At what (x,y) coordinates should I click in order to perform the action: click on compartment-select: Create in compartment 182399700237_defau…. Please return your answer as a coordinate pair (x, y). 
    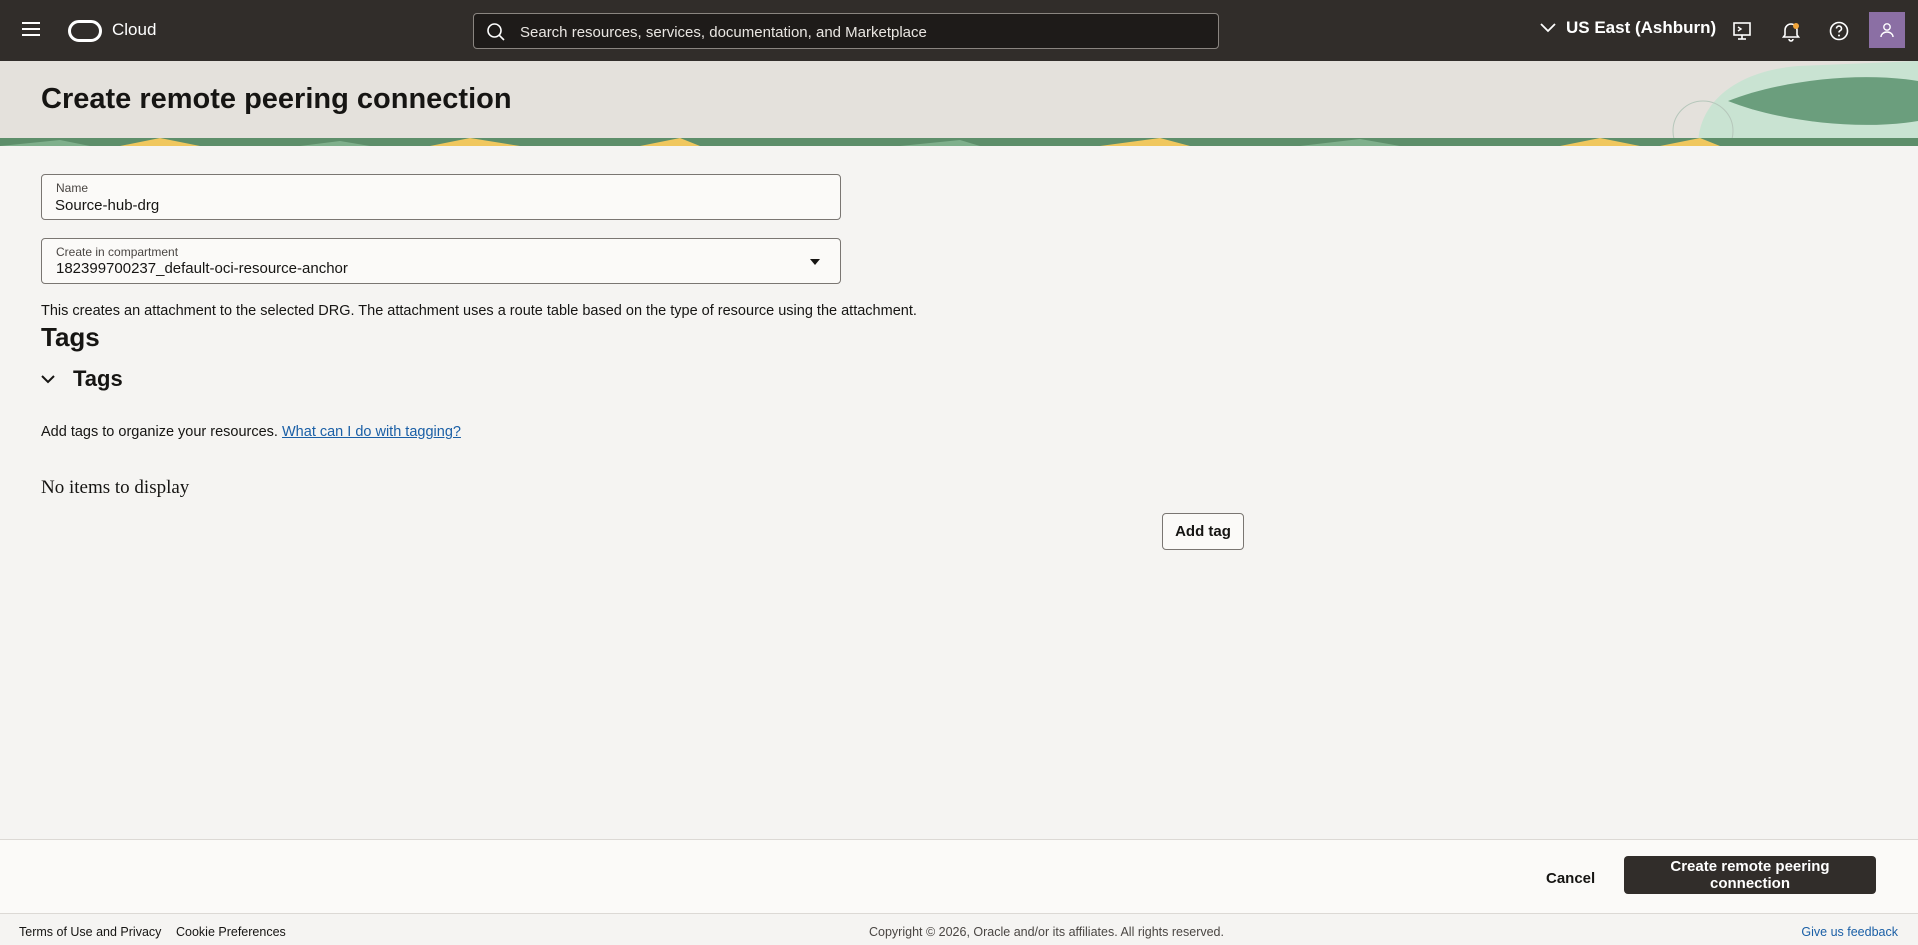
    Looking at the image, I should click on (441, 261).